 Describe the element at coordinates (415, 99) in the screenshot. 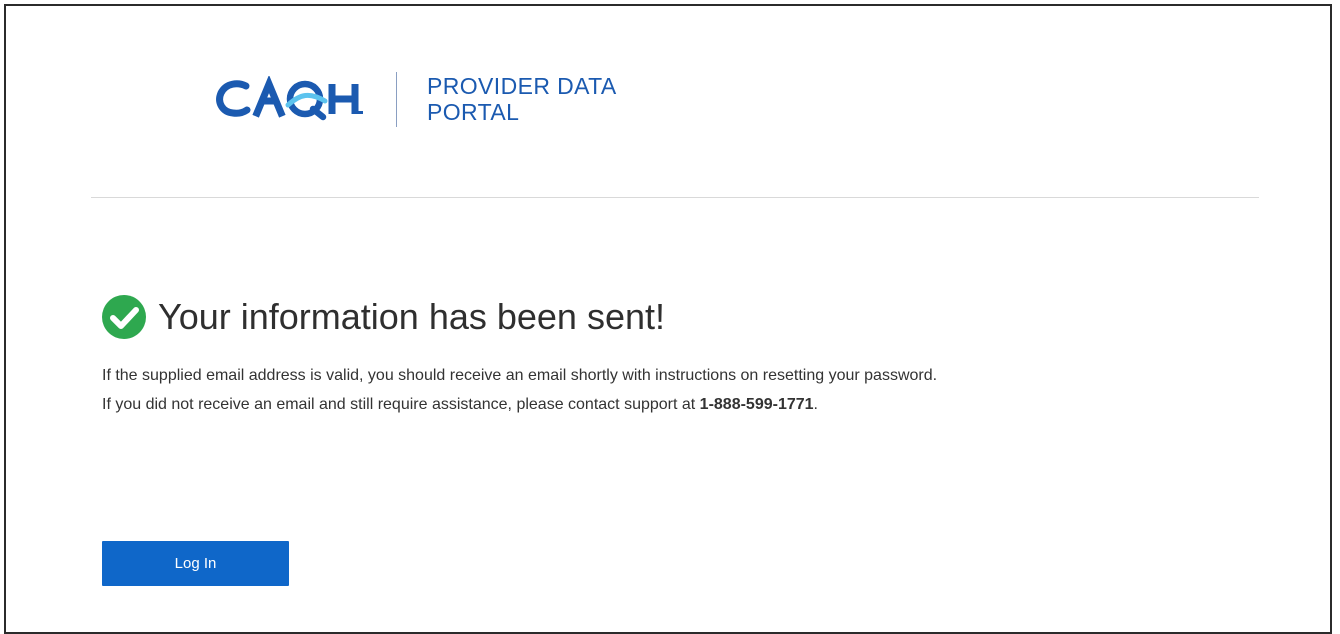

I see `site-header: PROVIDER DATA PORTAL` at that location.